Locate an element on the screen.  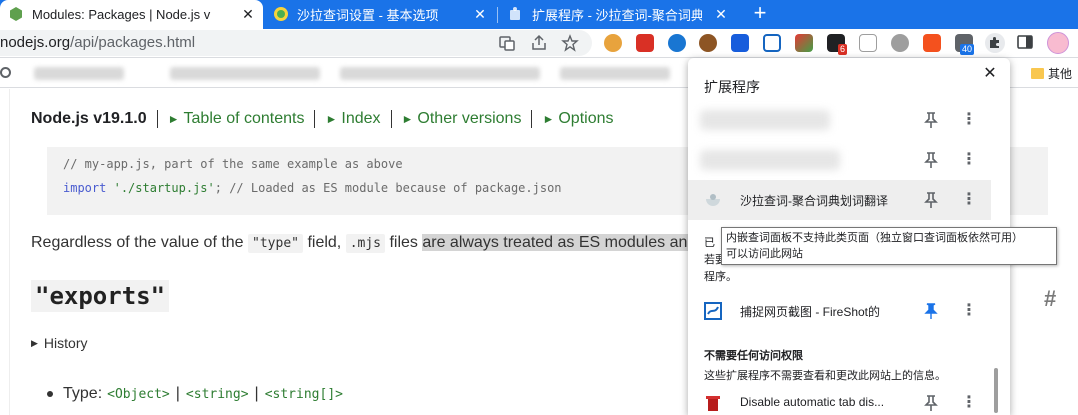
selected-text: are always treated as ES modules and is located at coordinates (559, 242).